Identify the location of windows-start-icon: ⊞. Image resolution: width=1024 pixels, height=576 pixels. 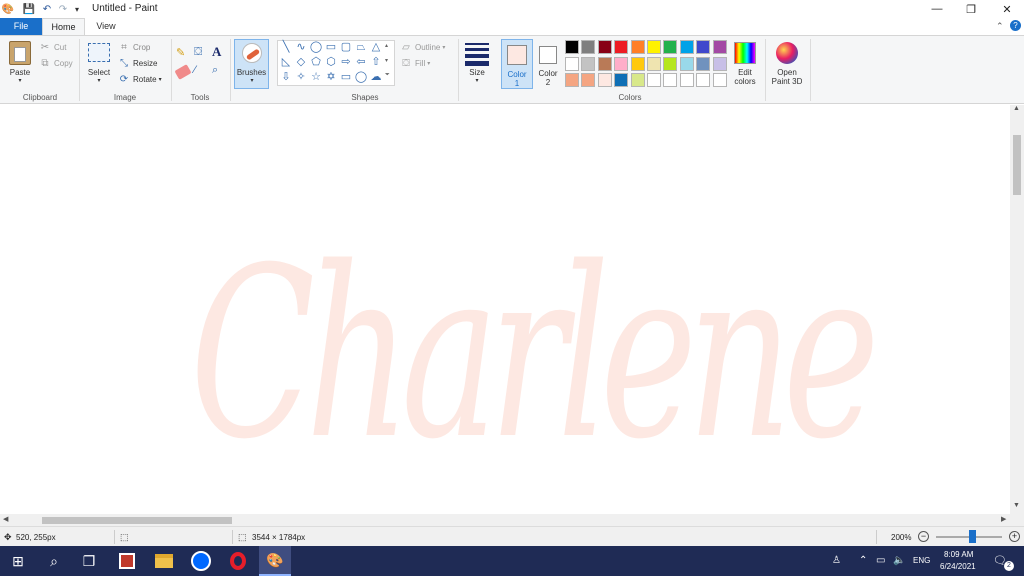
(18, 561).